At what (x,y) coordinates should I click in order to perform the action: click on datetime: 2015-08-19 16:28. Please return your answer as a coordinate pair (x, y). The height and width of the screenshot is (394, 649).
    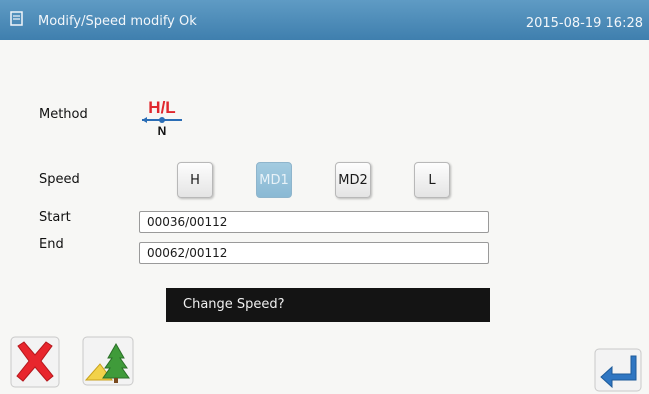
    Looking at the image, I should click on (584, 23).